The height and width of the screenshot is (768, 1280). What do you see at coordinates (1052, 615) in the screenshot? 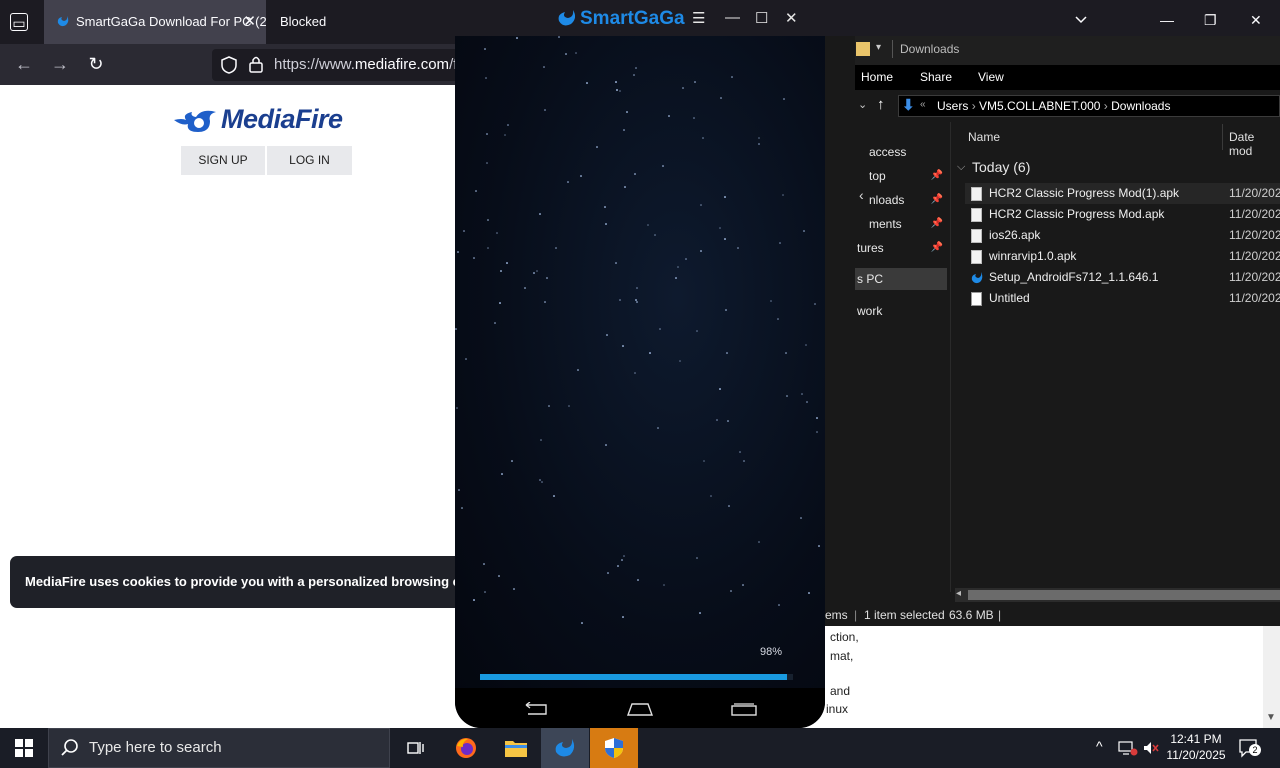
I see `explorer-status-bar: ems | 1 item selected 63.6 MB |` at bounding box center [1052, 615].